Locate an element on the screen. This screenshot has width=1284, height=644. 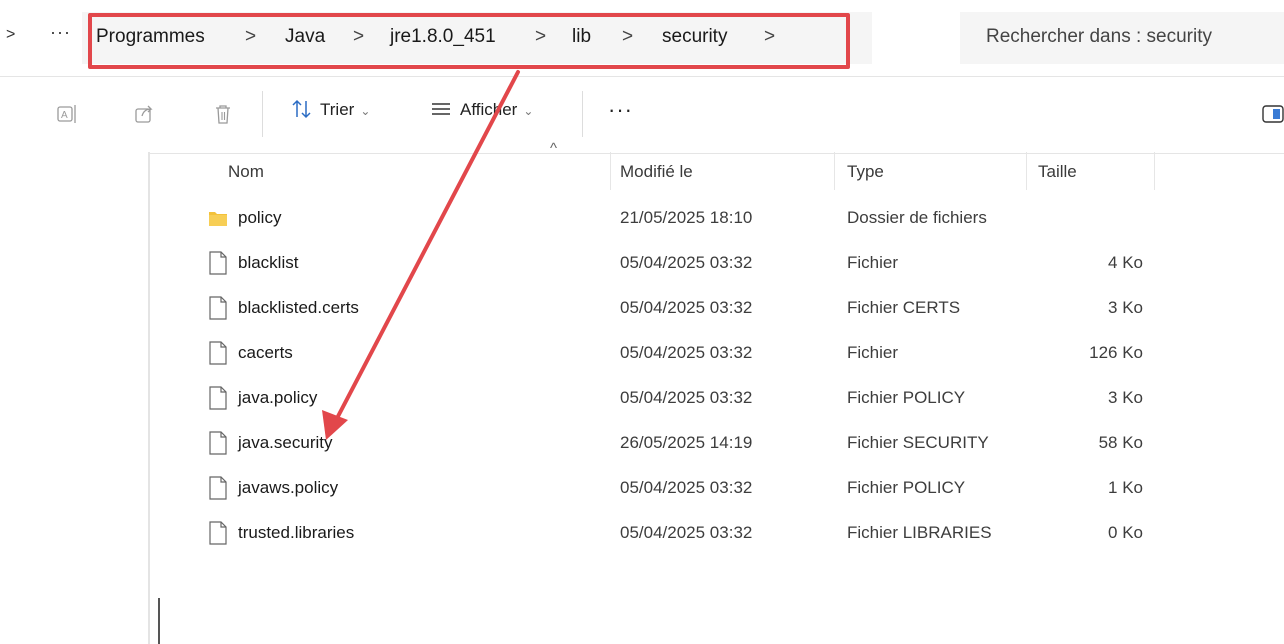
file-size: 1 Ko is located at coordinates (1125, 487).